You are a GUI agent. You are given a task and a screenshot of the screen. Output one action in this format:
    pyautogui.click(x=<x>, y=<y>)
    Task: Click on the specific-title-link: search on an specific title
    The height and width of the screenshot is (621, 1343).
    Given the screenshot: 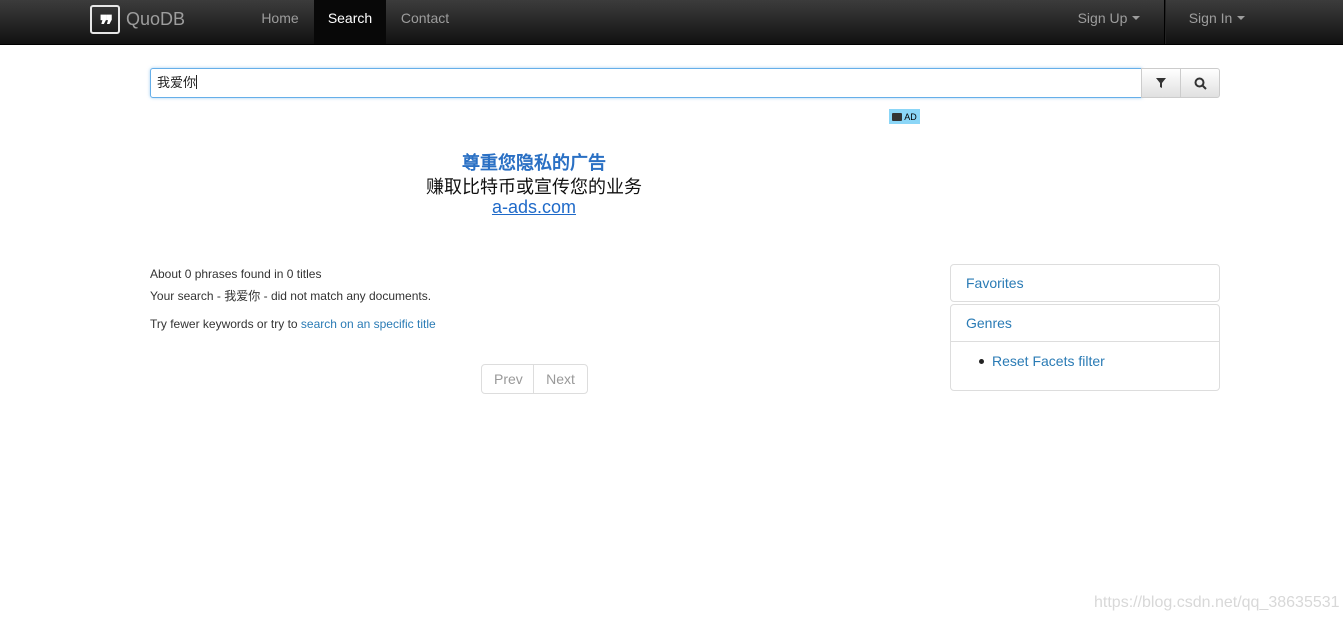 What is the action you would take?
    pyautogui.click(x=368, y=324)
    